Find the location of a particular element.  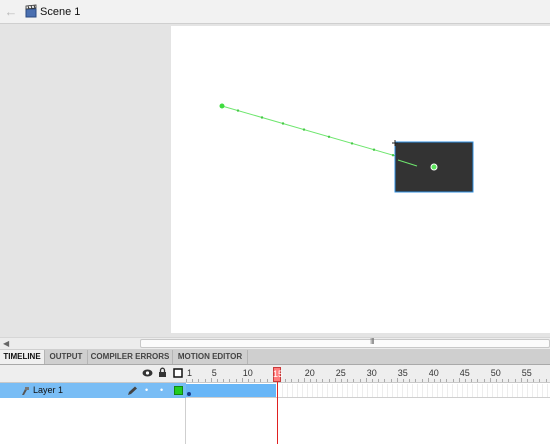

layer-name: Layer 1 is located at coordinates (48, 390).